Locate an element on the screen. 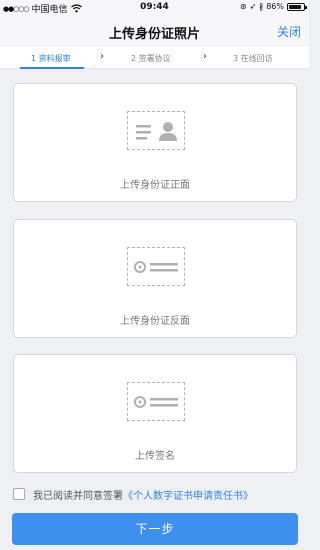 This screenshot has width=320, height=550. progress-steps: 1 资料报审 › 2 签署协议 › 3 在线回访 is located at coordinates (154, 58).